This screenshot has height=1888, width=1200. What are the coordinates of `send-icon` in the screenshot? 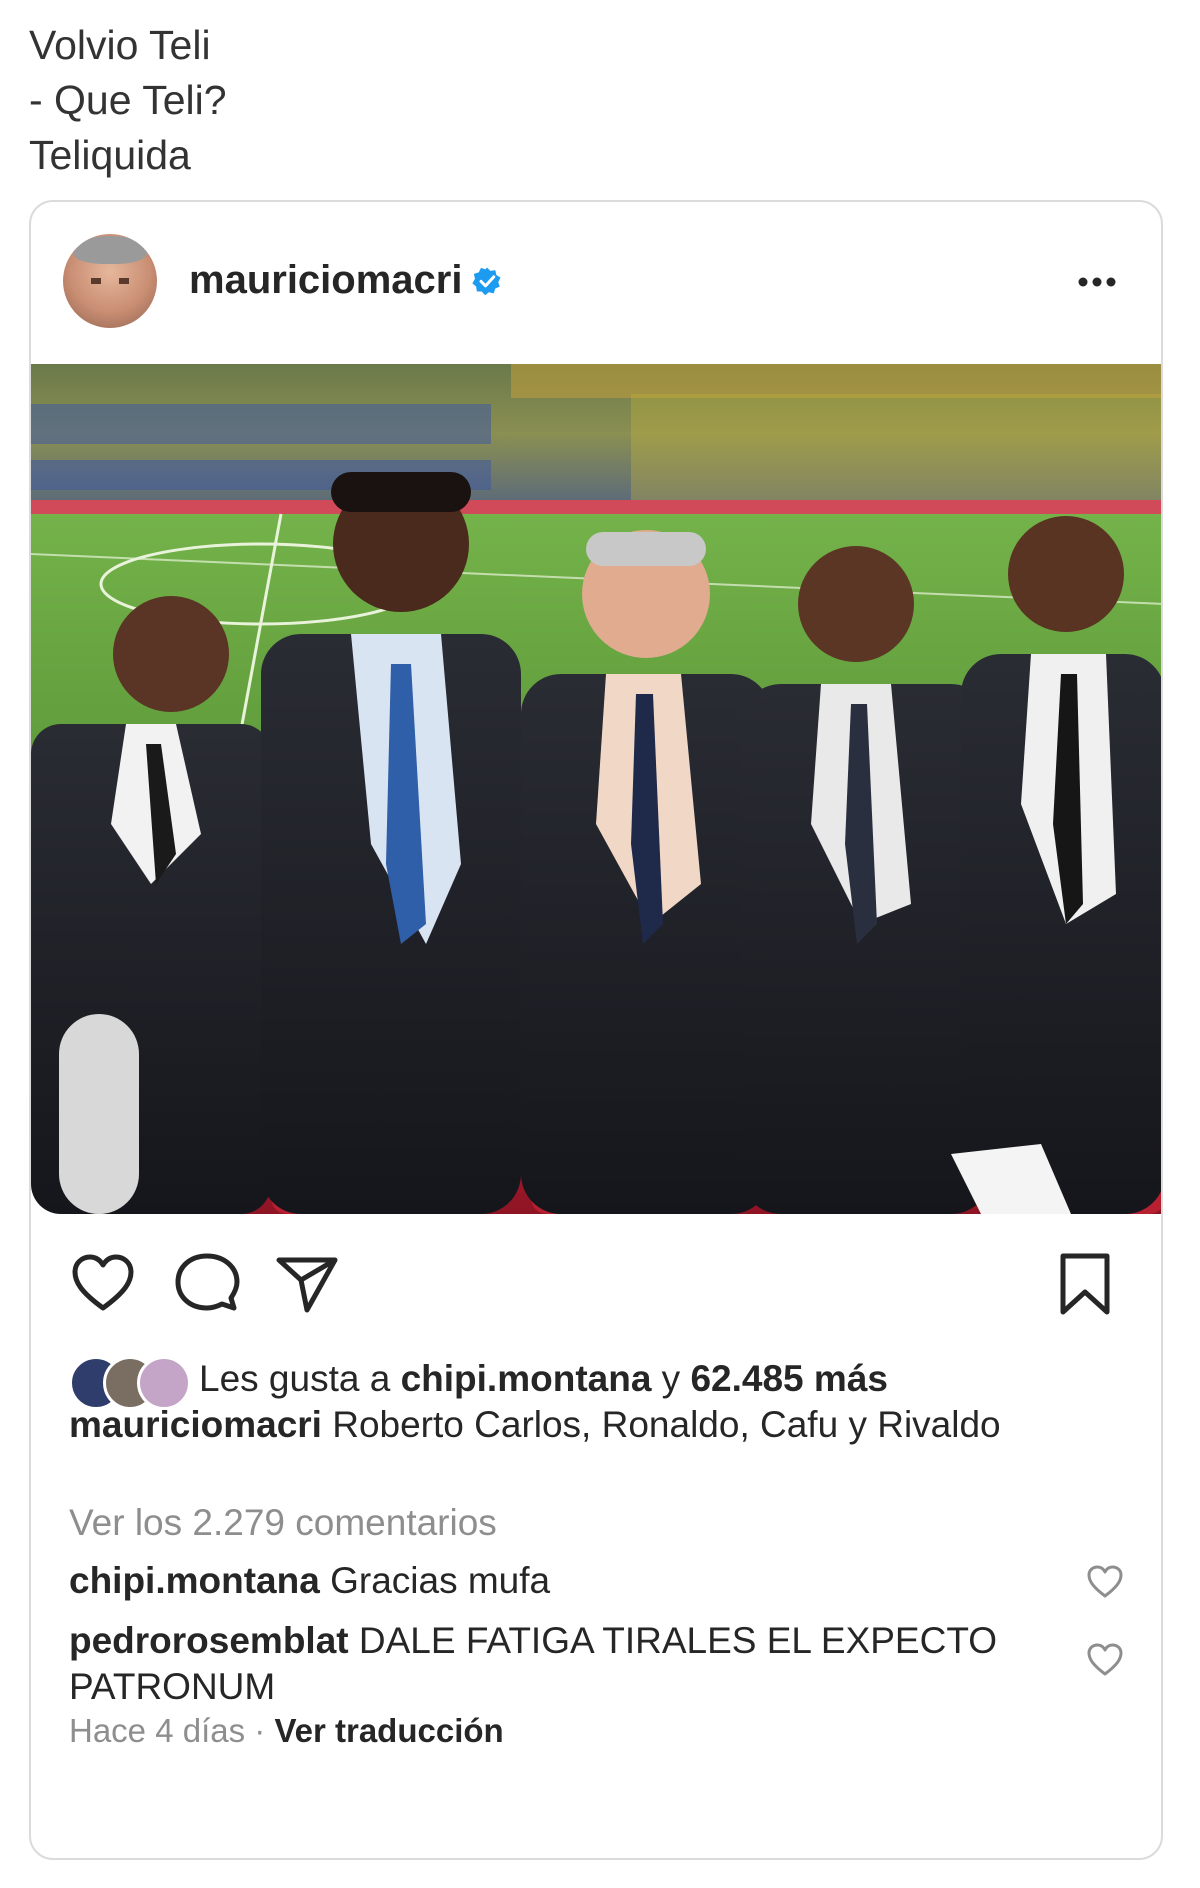 It's located at (307, 1284).